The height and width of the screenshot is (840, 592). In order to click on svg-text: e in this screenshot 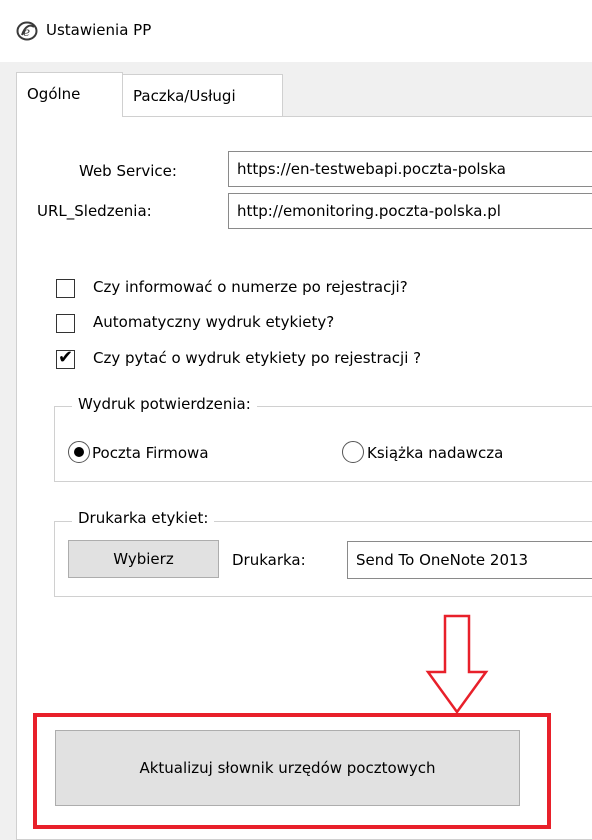, I will do `click(26, 32)`.